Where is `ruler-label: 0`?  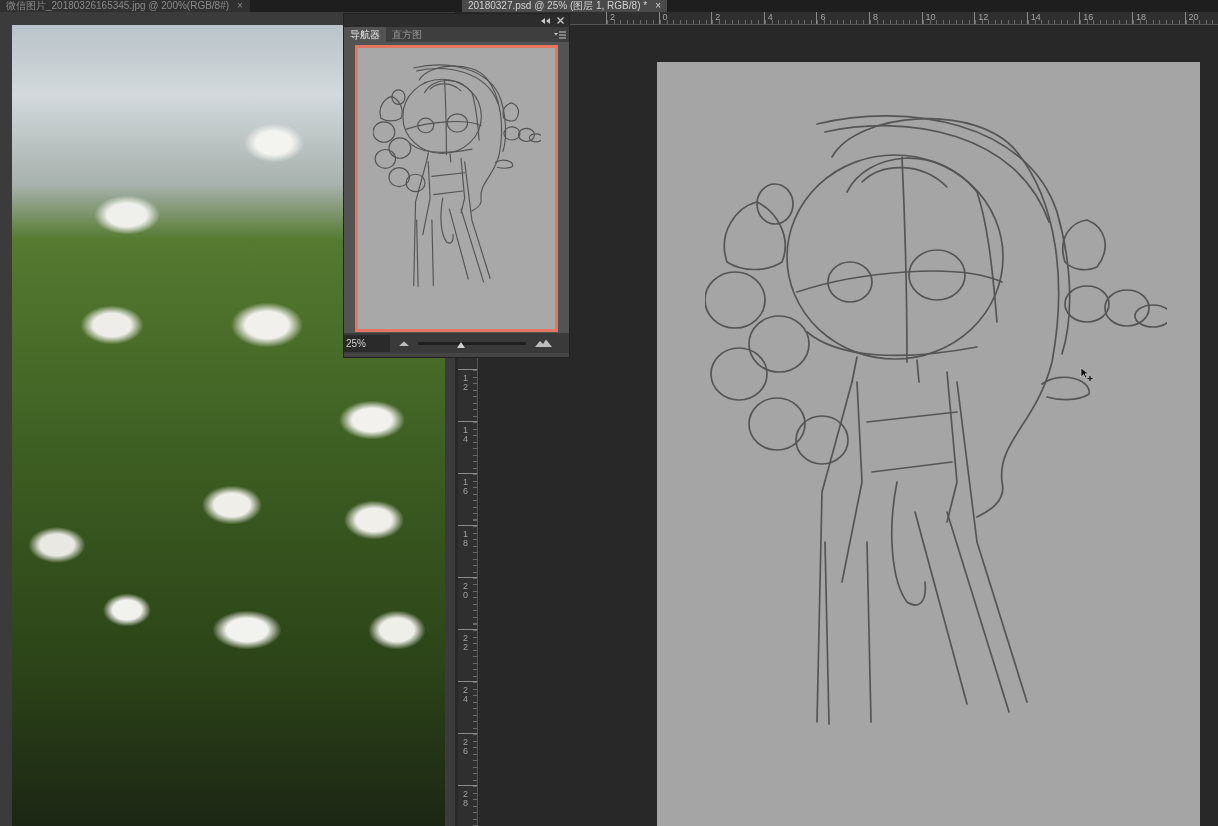 ruler-label: 0 is located at coordinates (665, 17).